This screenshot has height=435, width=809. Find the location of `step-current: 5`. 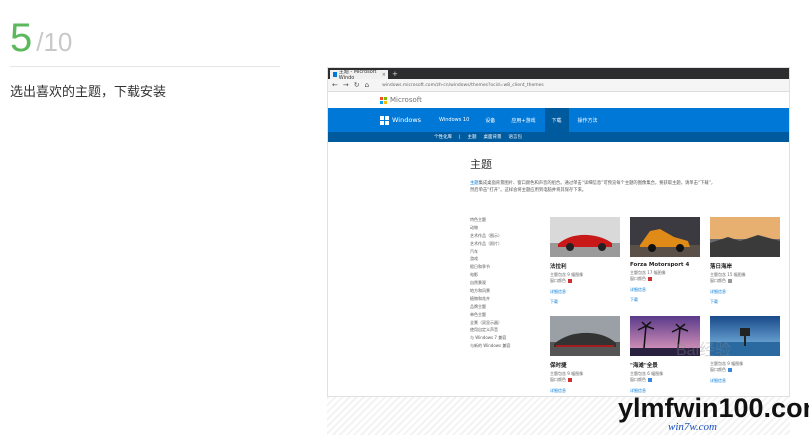

step-current: 5 is located at coordinates (21, 38).